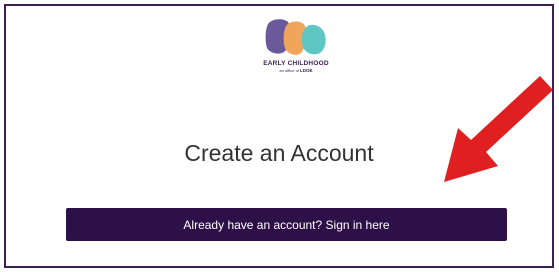  Describe the element at coordinates (295, 37) in the screenshot. I see `logo-mark-icon` at that location.